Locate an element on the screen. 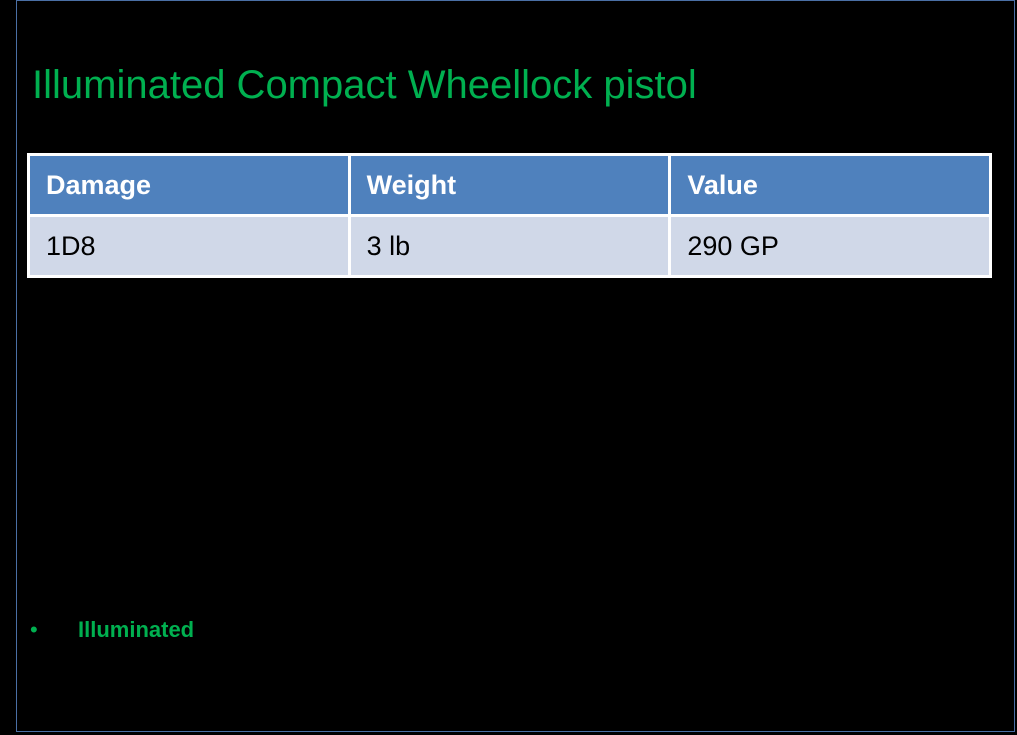 This screenshot has height=735, width=1017. property-illuminated: Illuminated is located at coordinates (136, 629).